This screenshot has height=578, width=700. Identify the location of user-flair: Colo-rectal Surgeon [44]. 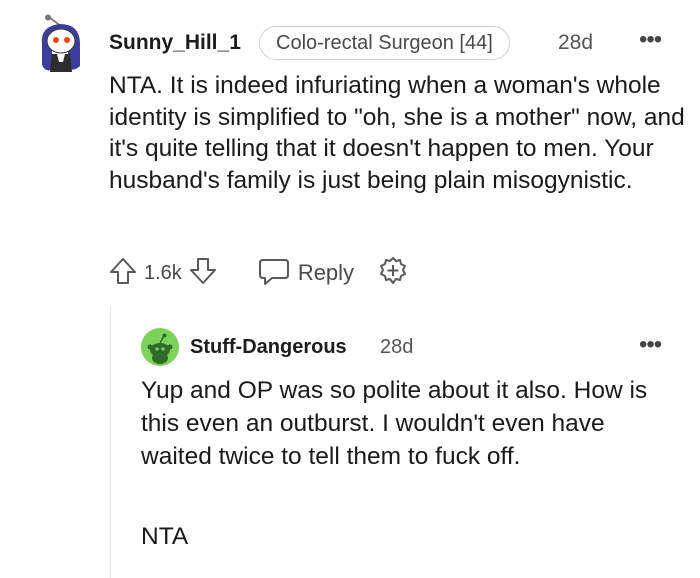
(384, 43).